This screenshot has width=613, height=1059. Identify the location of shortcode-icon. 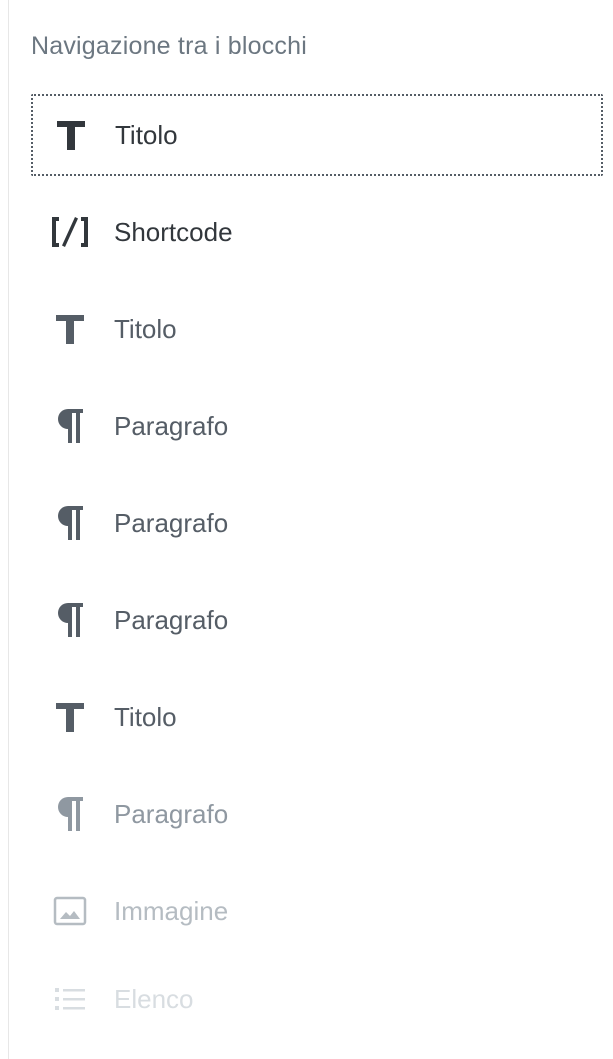
(70, 232).